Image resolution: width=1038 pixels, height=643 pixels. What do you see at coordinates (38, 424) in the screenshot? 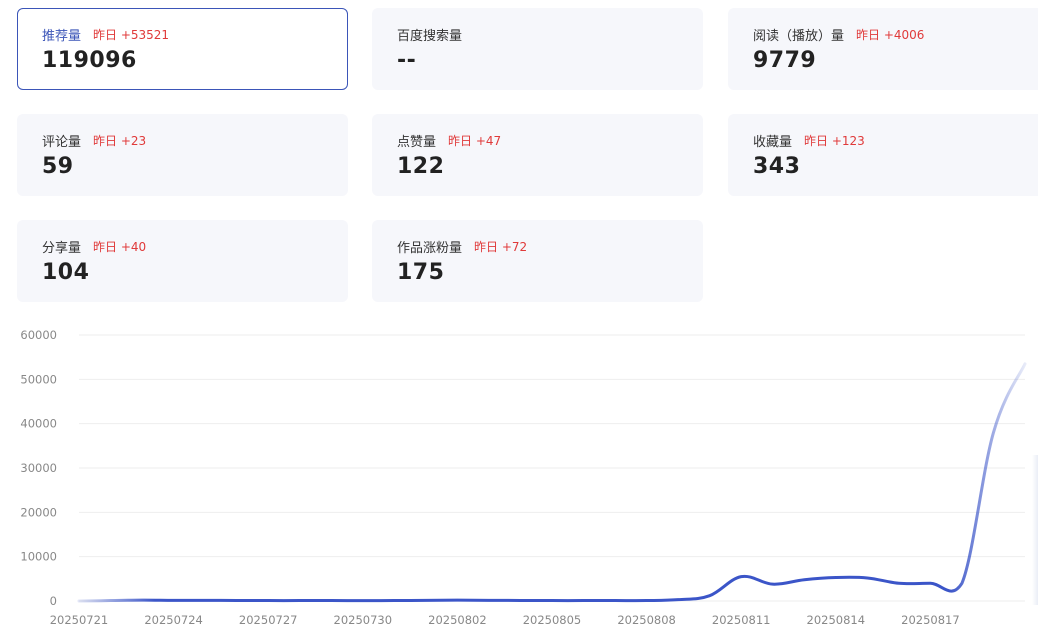
I see `y-tick-label: 40000` at bounding box center [38, 424].